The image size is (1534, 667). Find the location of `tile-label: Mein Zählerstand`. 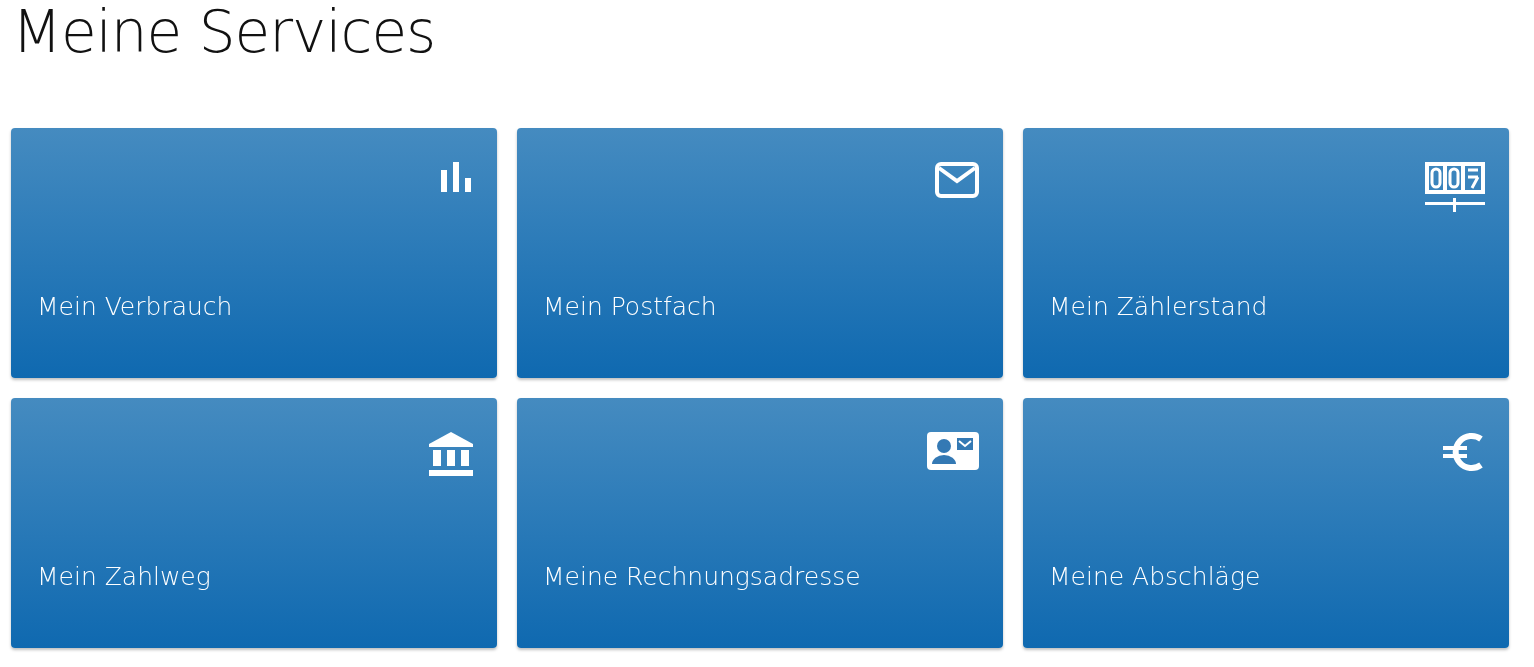

tile-label: Mein Zählerstand is located at coordinates (1159, 307).